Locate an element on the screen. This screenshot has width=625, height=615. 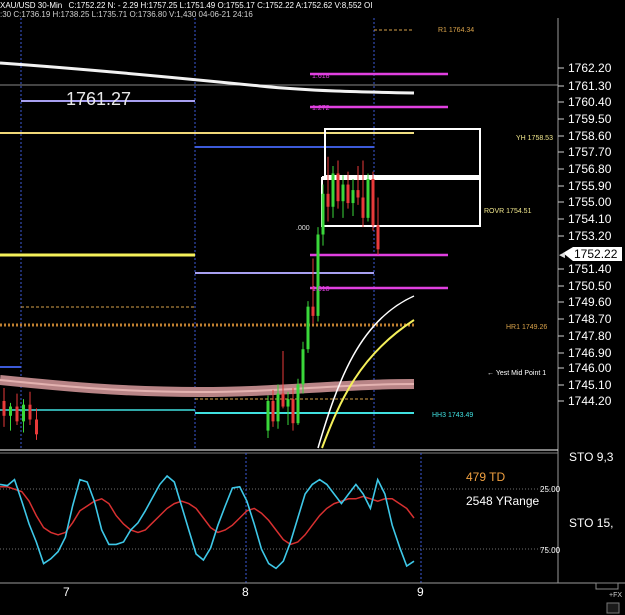
price-tick-label: 1755.90 is located at coordinates (590, 186).